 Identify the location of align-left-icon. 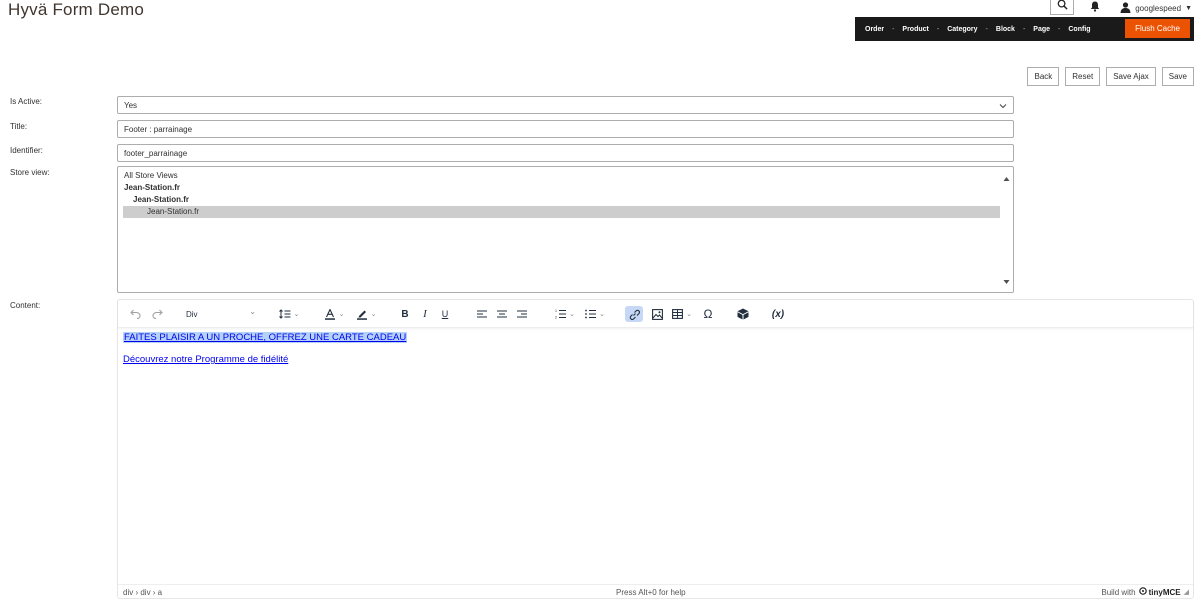
(482, 314).